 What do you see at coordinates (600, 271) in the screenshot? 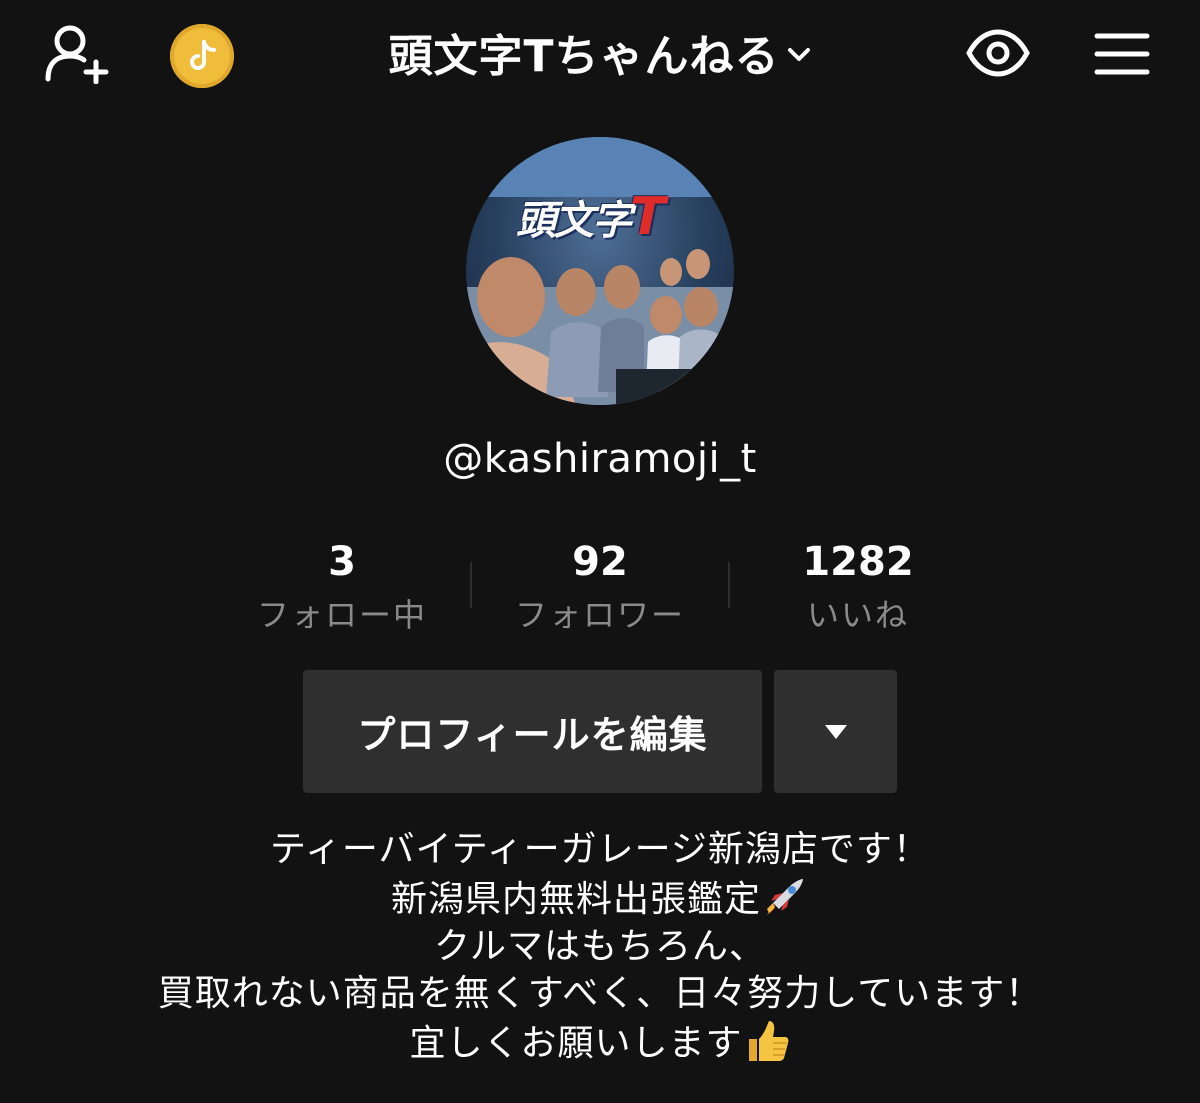
I see `avatar: 頭文字T` at bounding box center [600, 271].